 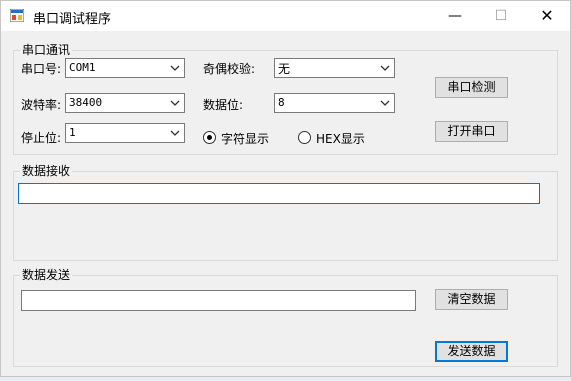 What do you see at coordinates (547, 16) in the screenshot?
I see `close-button: ✕` at bounding box center [547, 16].